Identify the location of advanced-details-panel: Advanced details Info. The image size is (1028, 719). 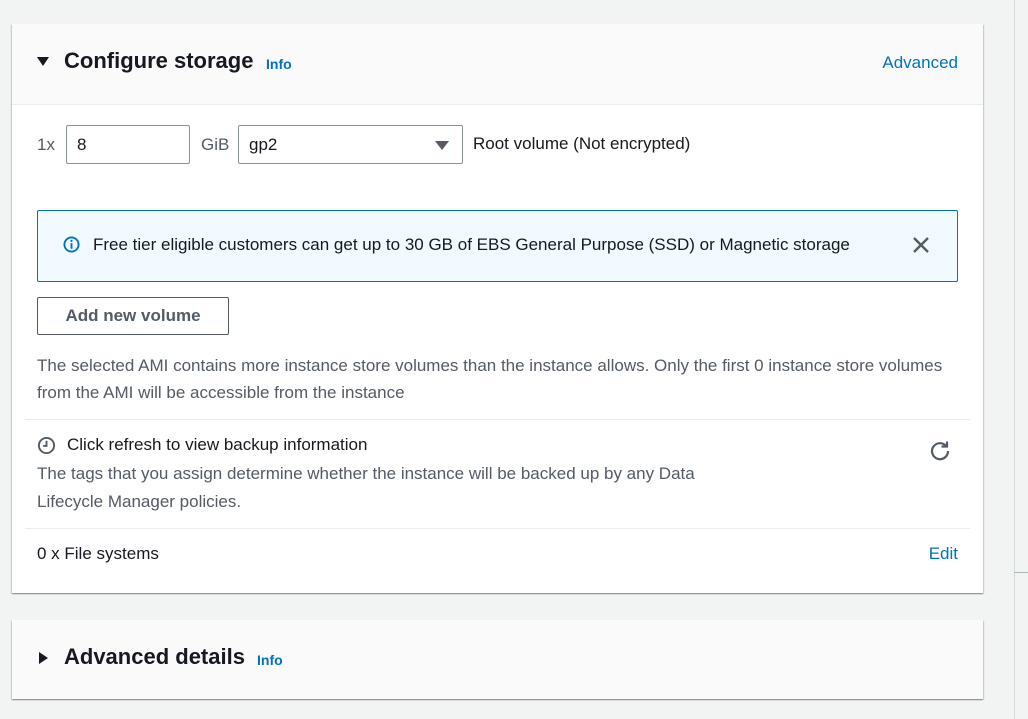
(497, 659).